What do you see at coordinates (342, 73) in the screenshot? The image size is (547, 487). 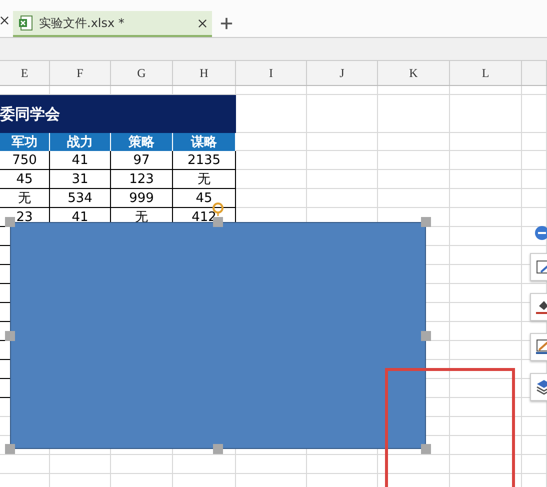 I see `column-header: J` at bounding box center [342, 73].